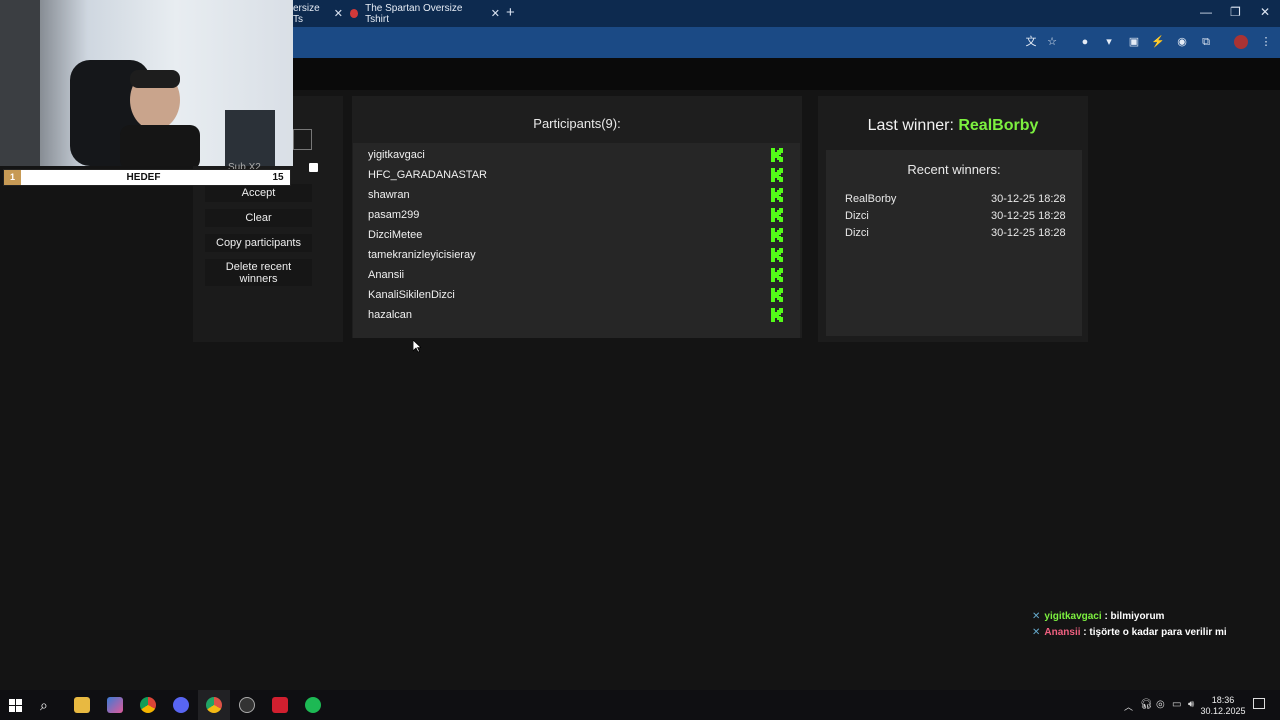 This screenshot has height=720, width=1280. What do you see at coordinates (390, 315) in the screenshot?
I see `participant-name: hazalcan` at bounding box center [390, 315].